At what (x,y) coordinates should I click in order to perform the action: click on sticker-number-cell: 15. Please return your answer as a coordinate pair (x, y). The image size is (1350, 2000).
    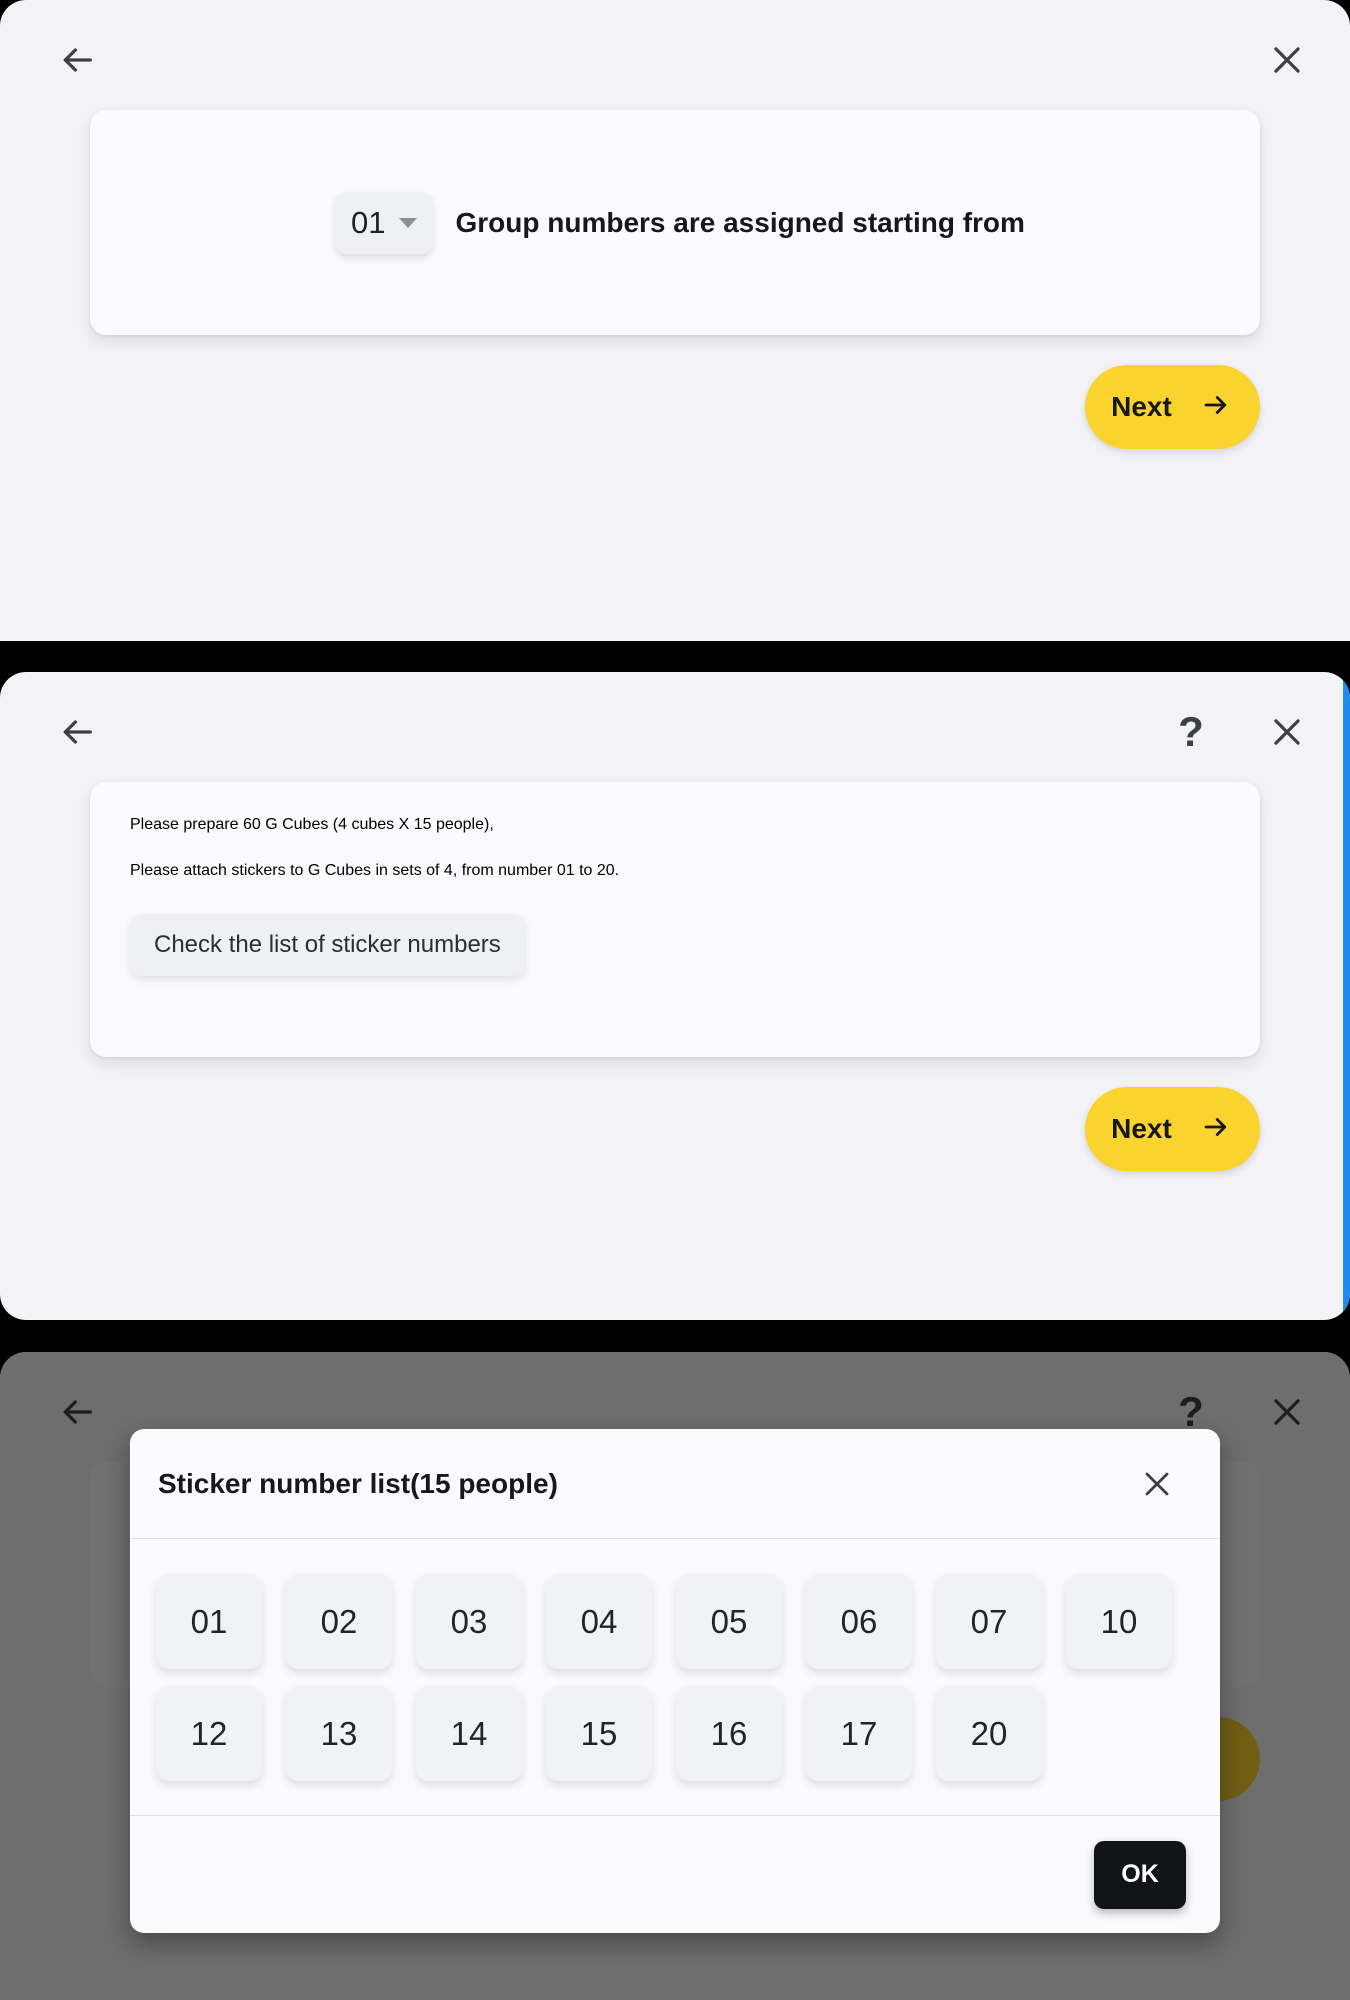
    Looking at the image, I should click on (599, 1734).